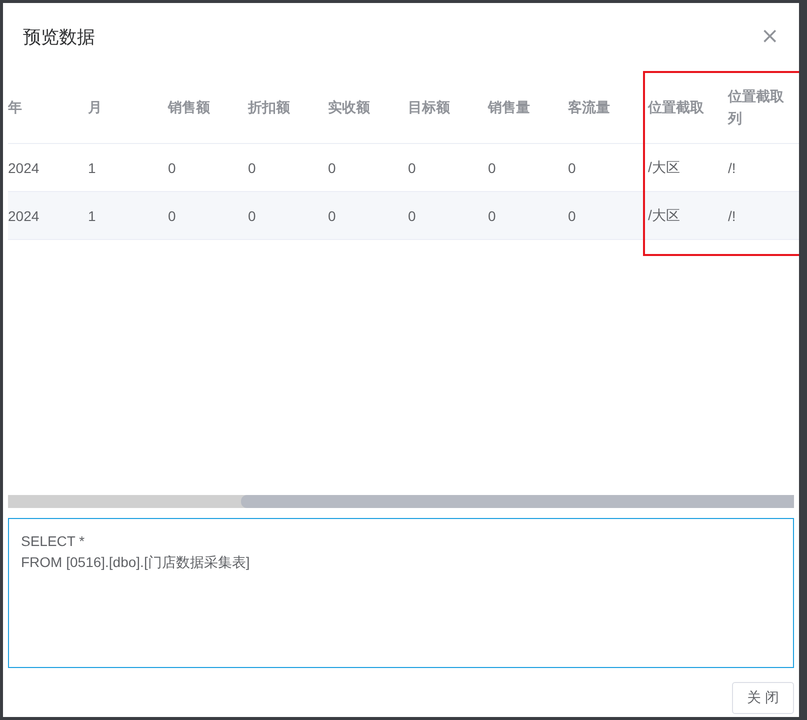  Describe the element at coordinates (676, 107) in the screenshot. I see `column-header: 位置截取` at that location.